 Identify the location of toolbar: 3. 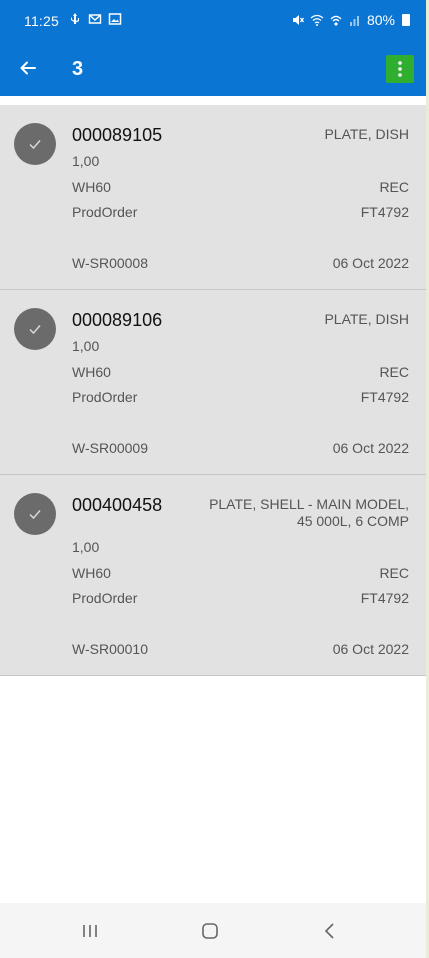
(213, 70).